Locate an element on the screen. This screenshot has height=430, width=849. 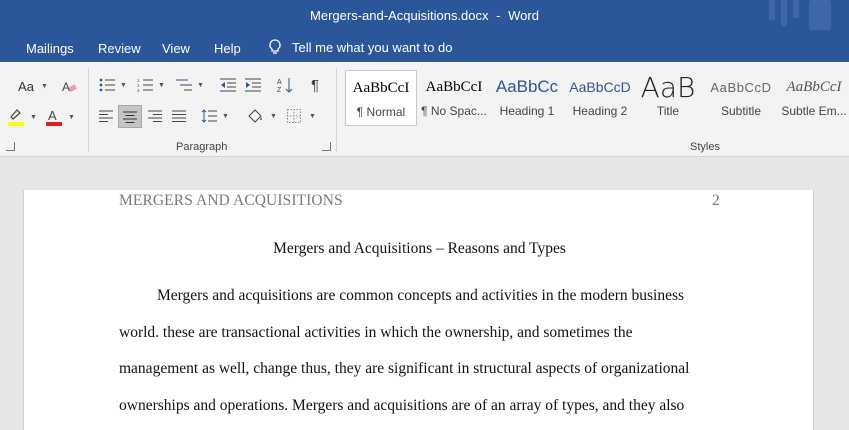
tab-review: Review is located at coordinates (119, 48).